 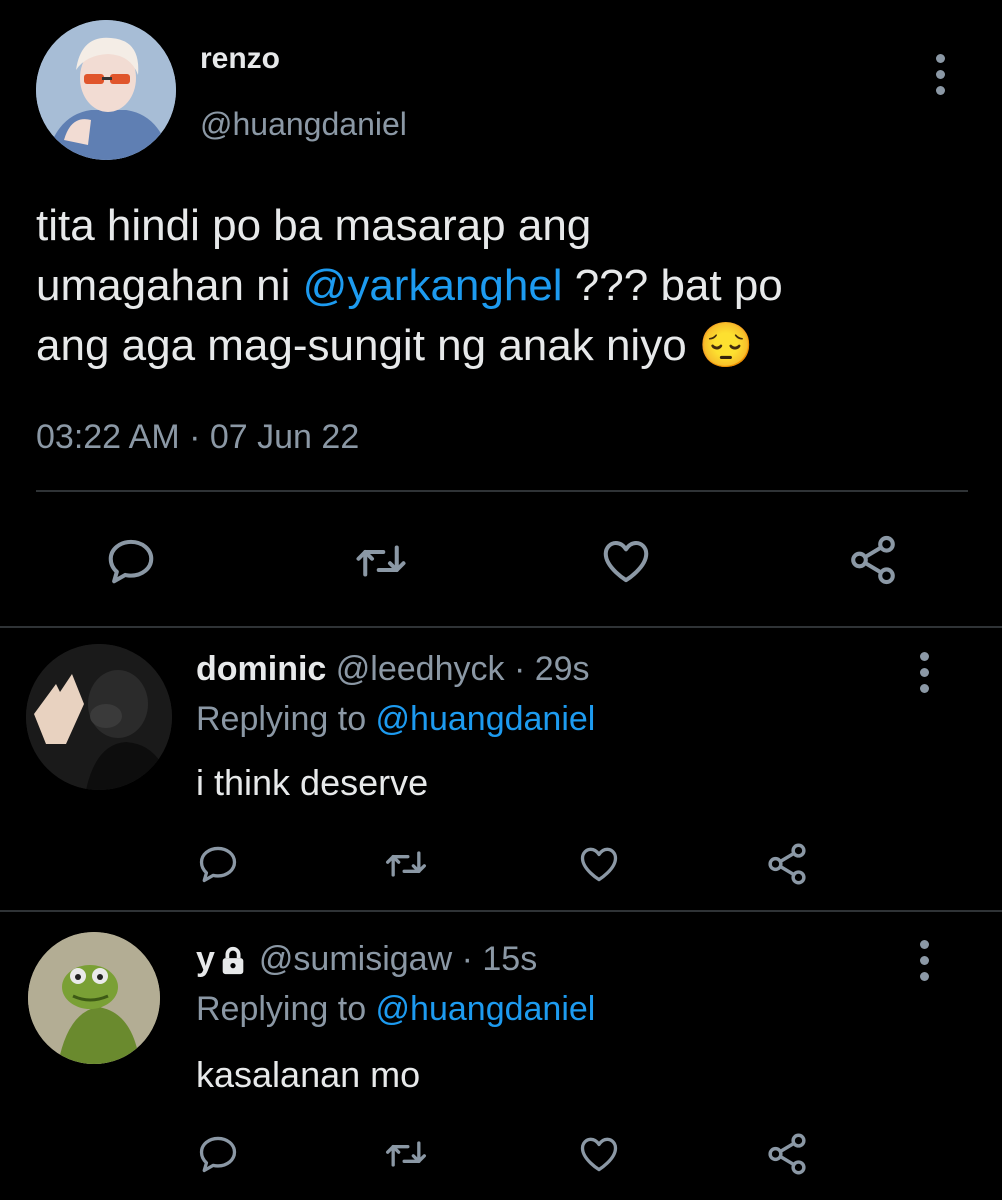 I want to click on reply-age: 15s, so click(x=510, y=959).